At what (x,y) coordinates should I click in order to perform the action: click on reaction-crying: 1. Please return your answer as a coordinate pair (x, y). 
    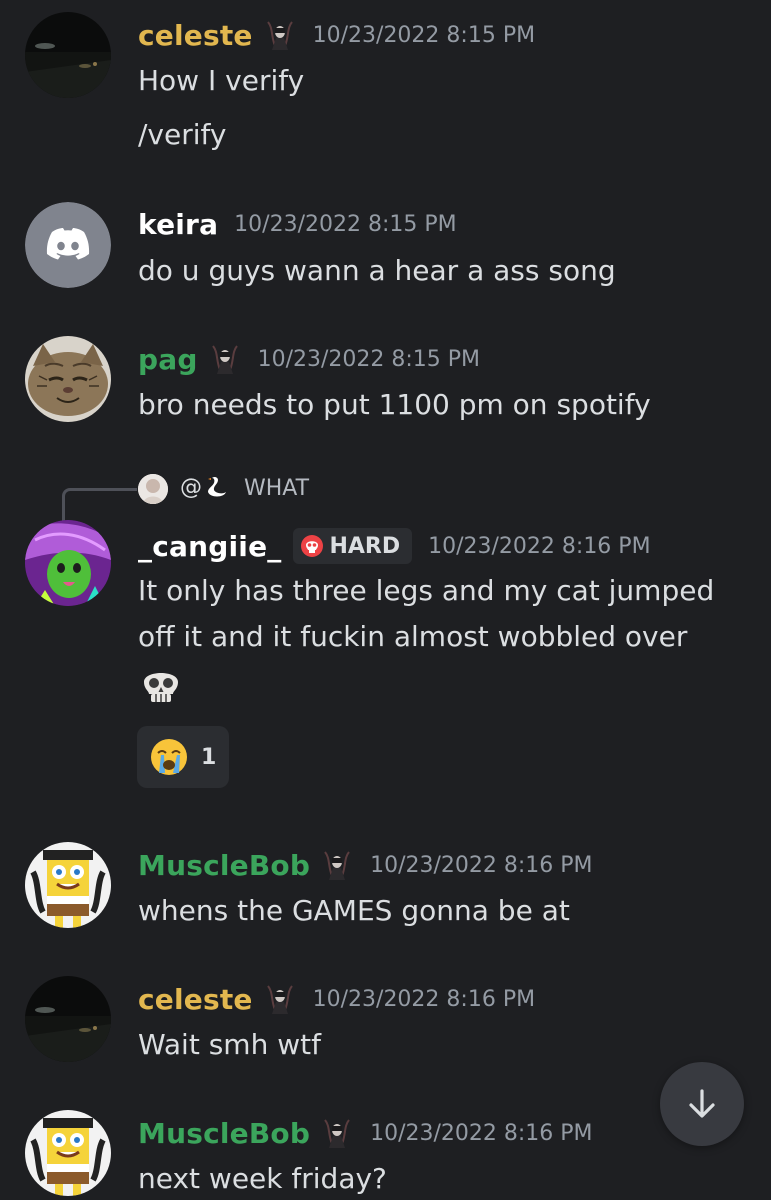
    Looking at the image, I should click on (183, 757).